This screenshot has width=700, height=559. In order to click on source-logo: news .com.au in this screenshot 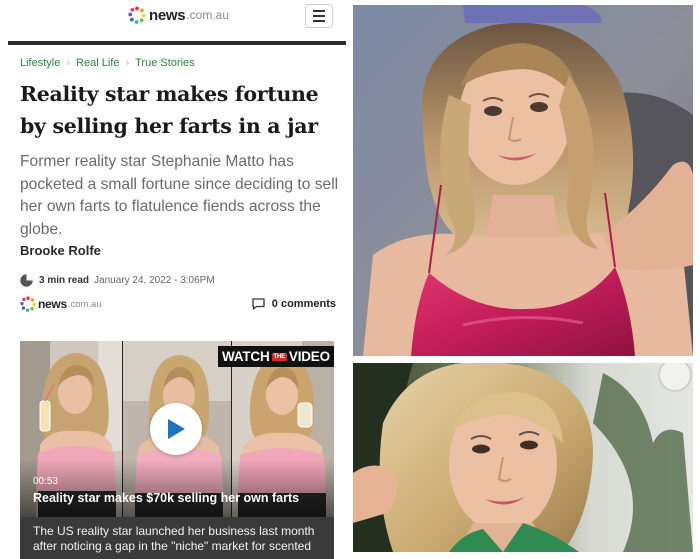, I will do `click(61, 304)`.